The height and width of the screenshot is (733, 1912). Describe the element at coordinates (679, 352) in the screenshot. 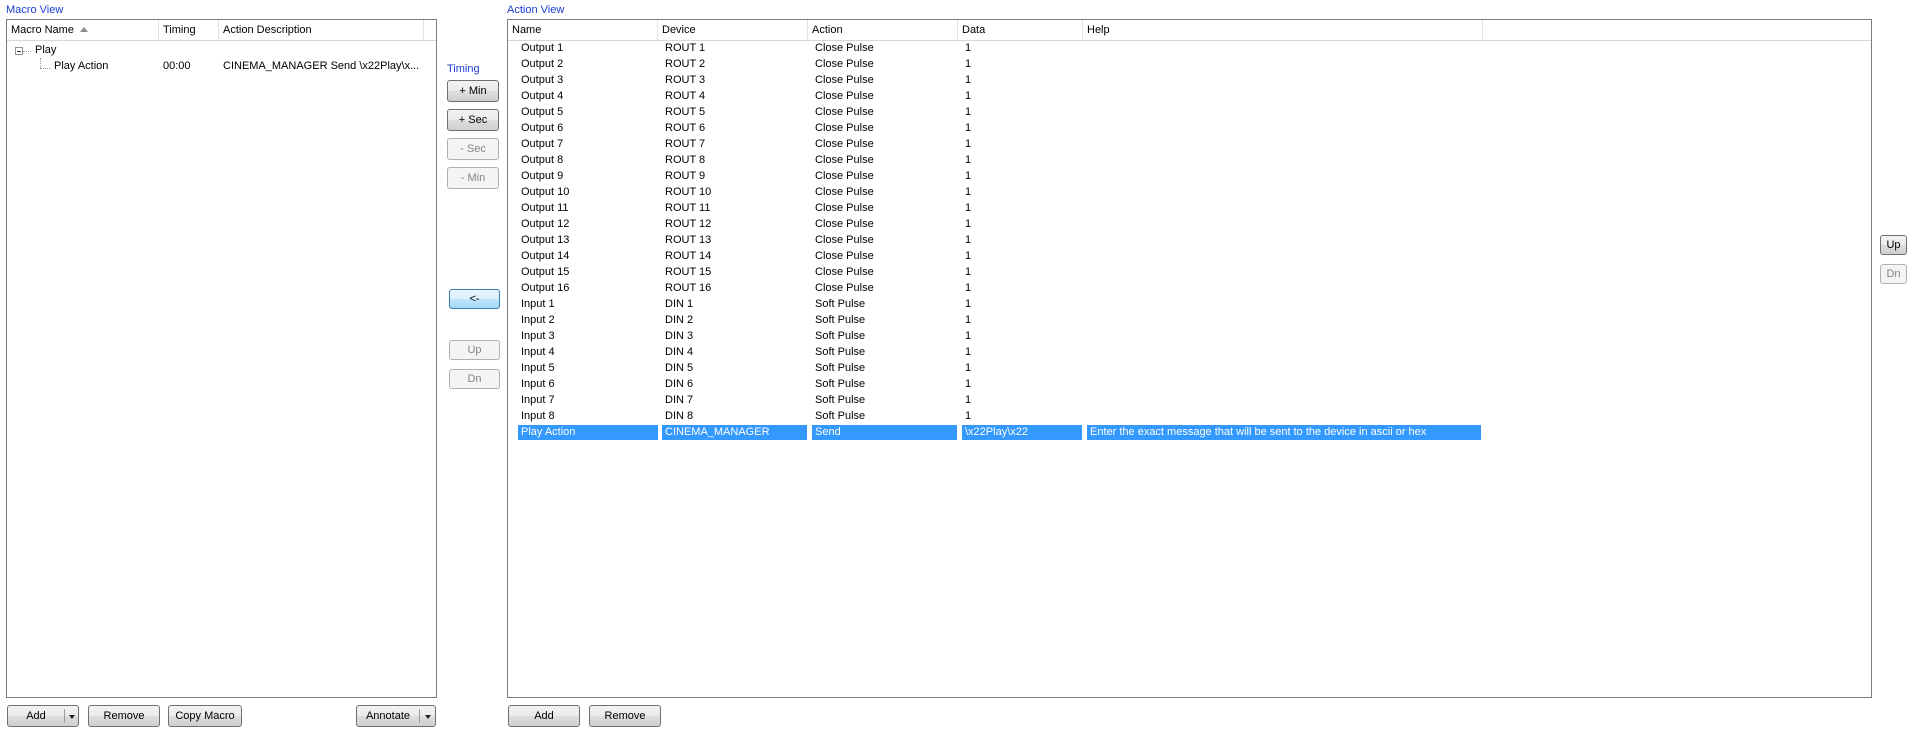

I see `cell-device: DIN 4` at that location.